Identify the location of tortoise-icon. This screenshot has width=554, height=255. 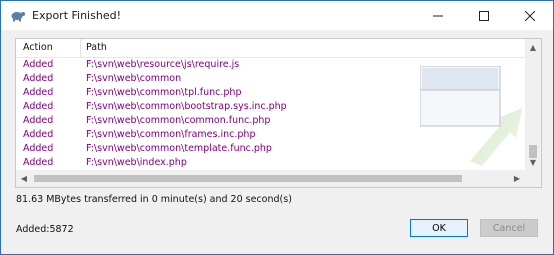
(18, 15).